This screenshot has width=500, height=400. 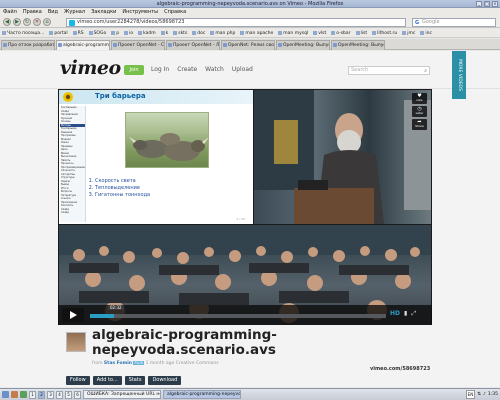 I want to click on desktop-switch: 5, so click(x=68, y=394).